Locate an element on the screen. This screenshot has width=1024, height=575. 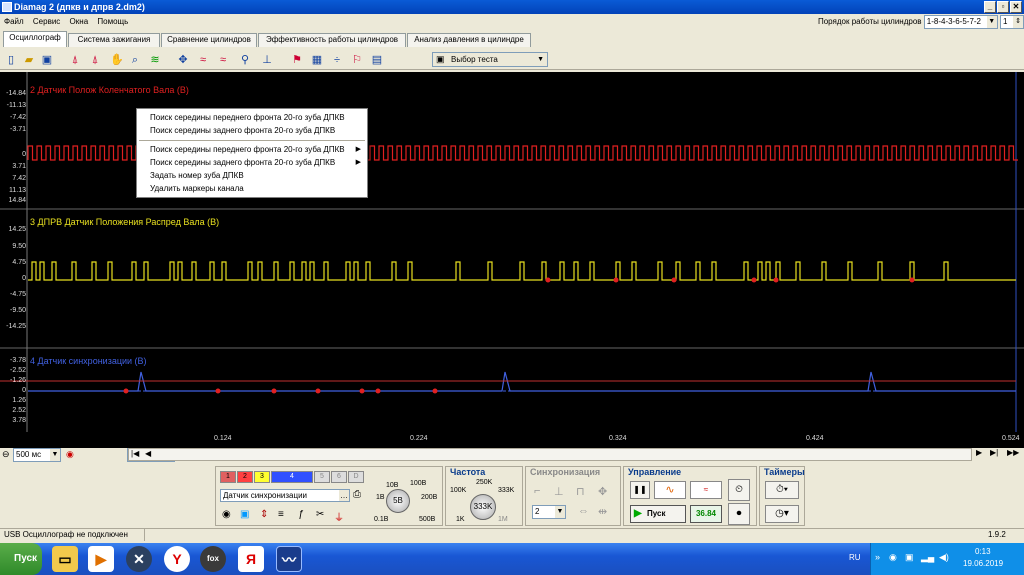
open-folder-icon: ▰ is located at coordinates (29, 60).